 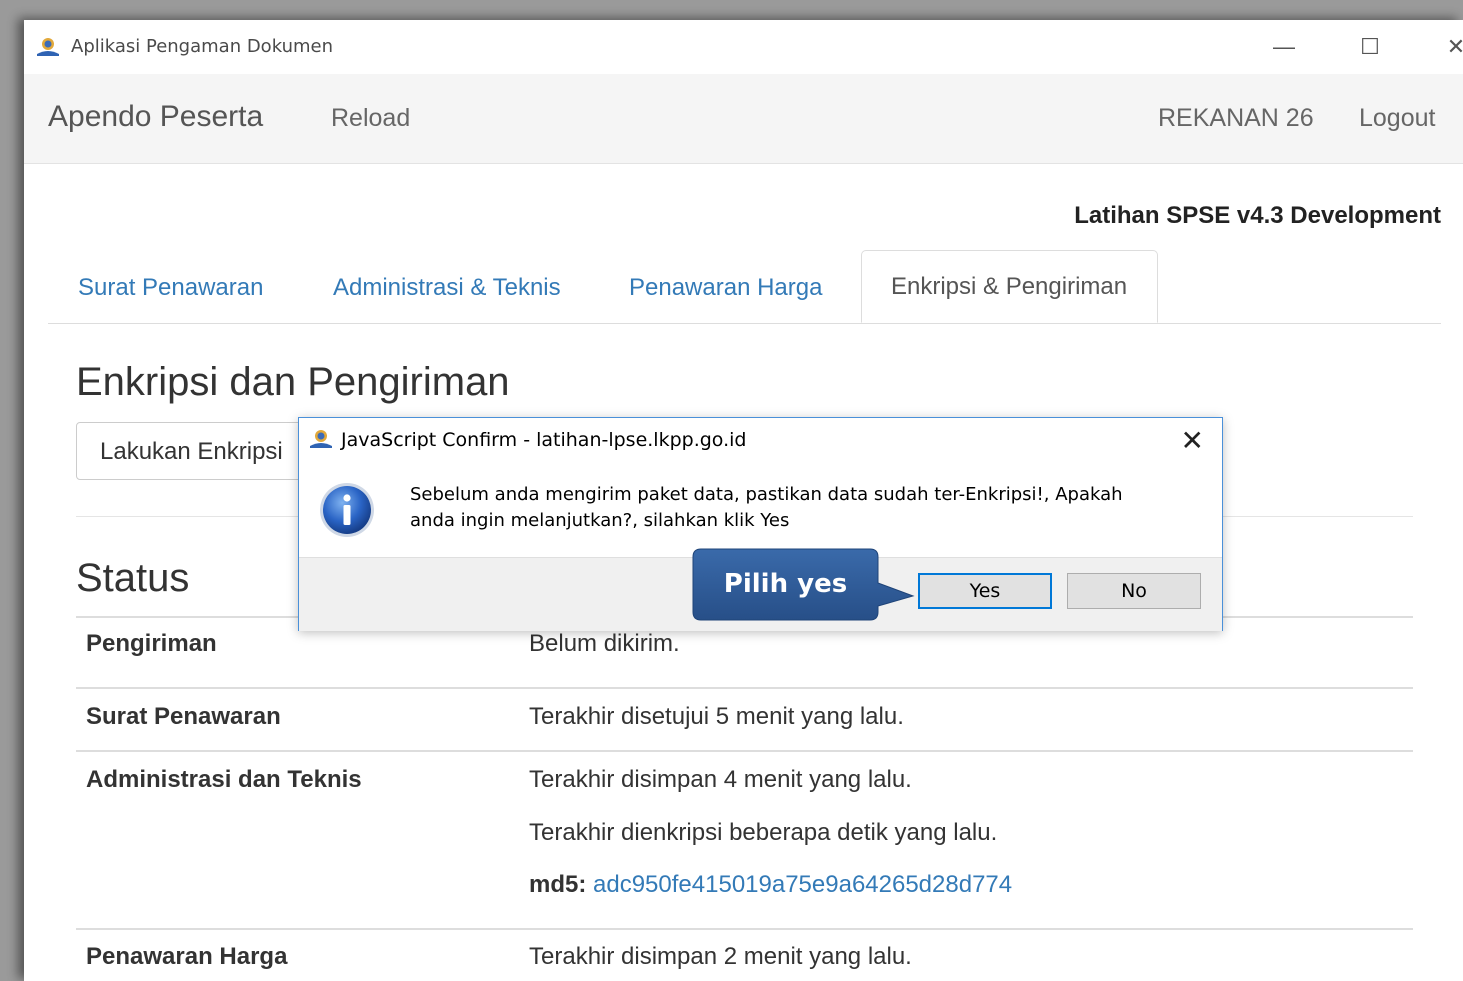 What do you see at coordinates (1236, 118) in the screenshot?
I see `user-name: REKANAN 26` at bounding box center [1236, 118].